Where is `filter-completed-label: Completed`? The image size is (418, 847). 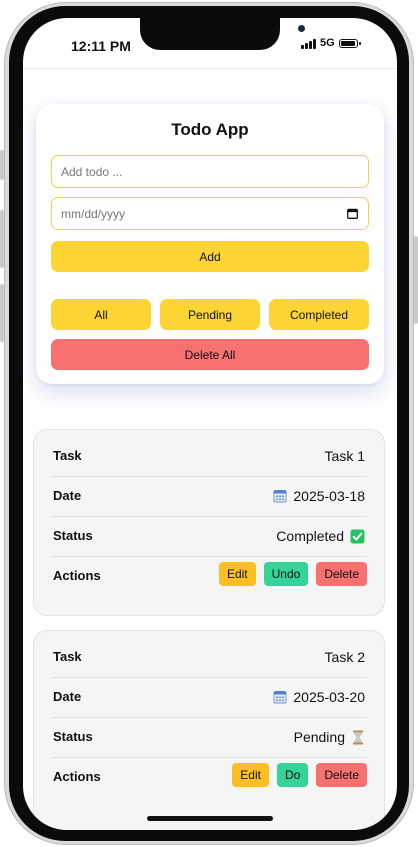 filter-completed-label: Completed is located at coordinates (319, 314).